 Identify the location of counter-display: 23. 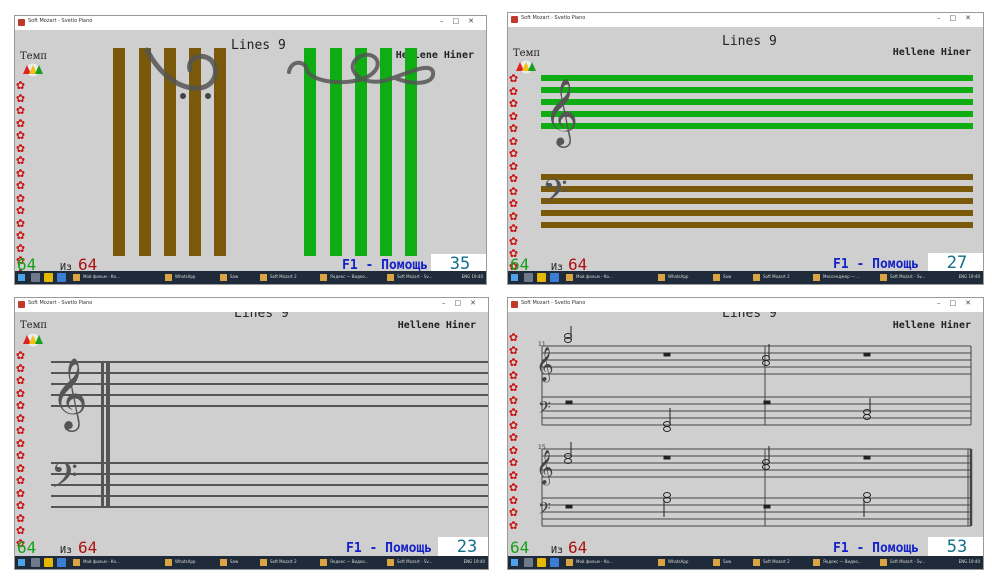
(463, 547).